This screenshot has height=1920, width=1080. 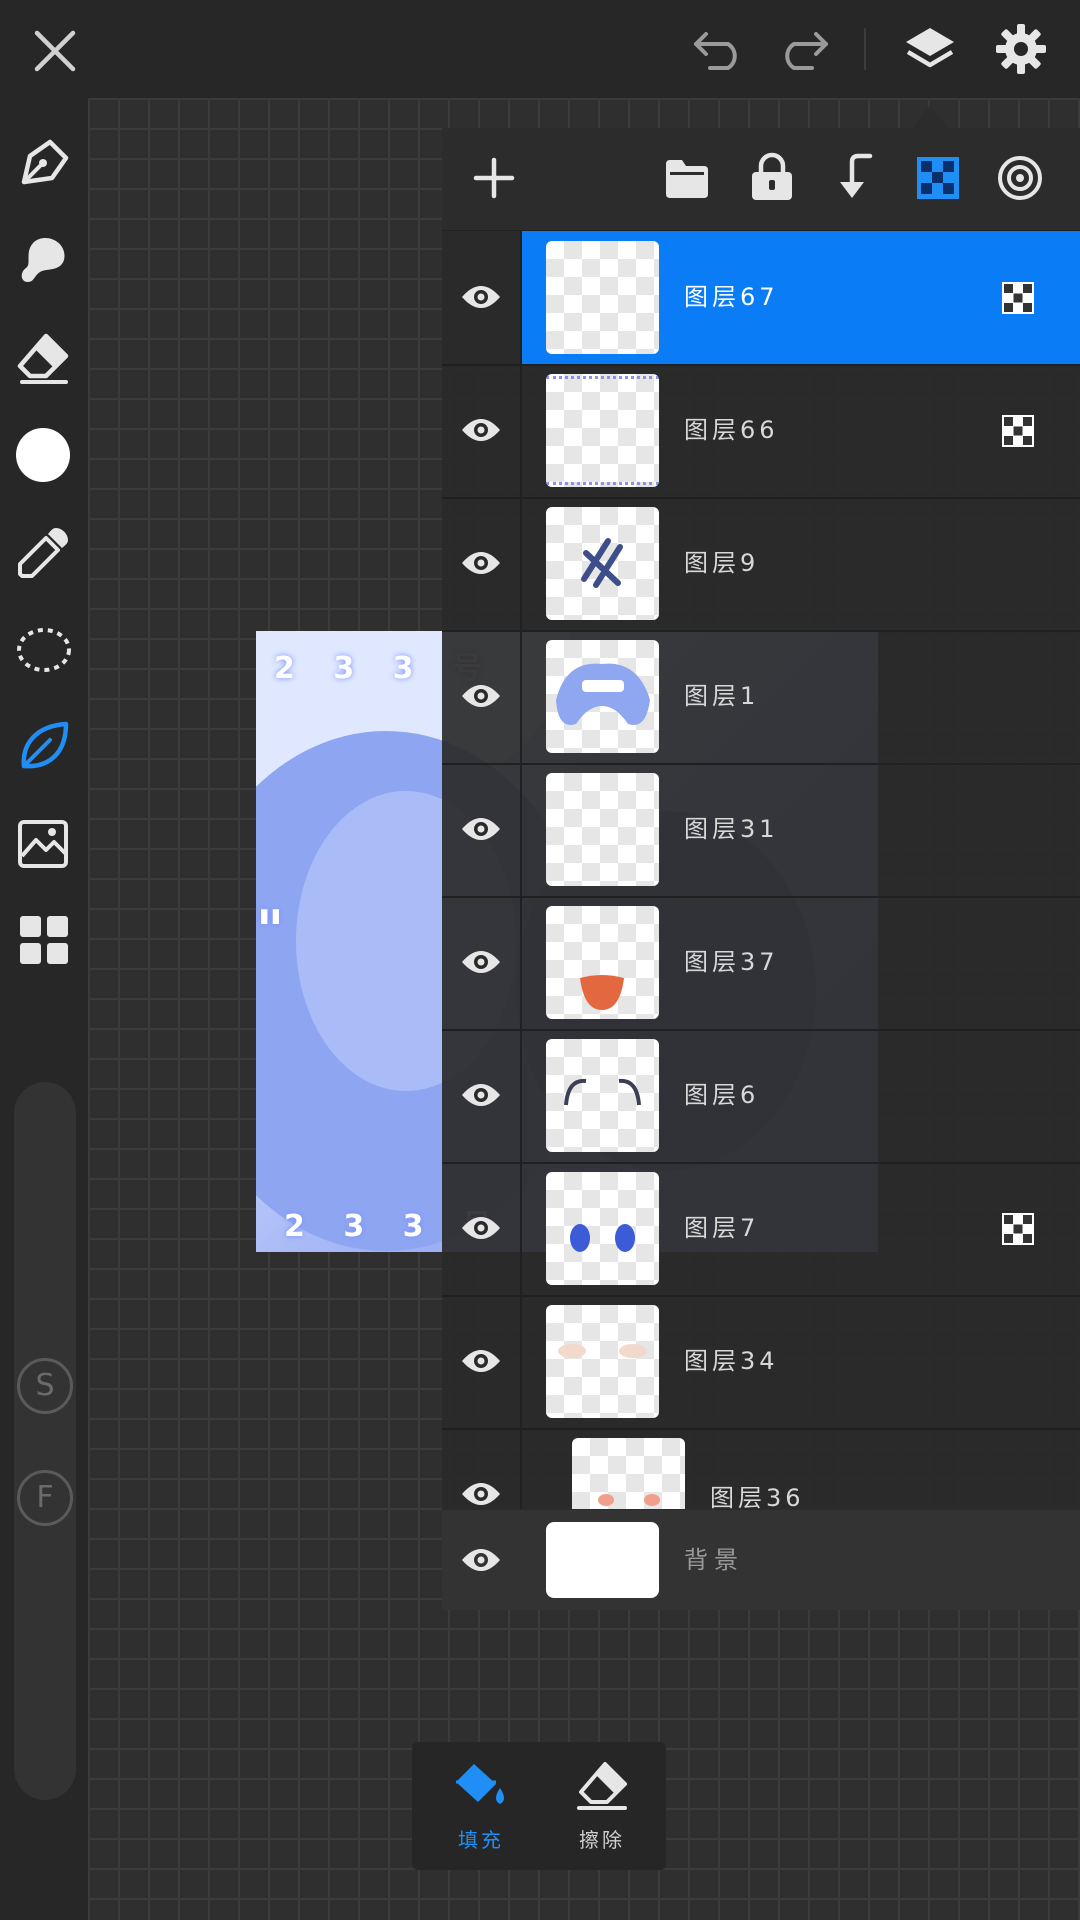 What do you see at coordinates (45, 1498) in the screenshot?
I see `opacity-slider-knob: F` at bounding box center [45, 1498].